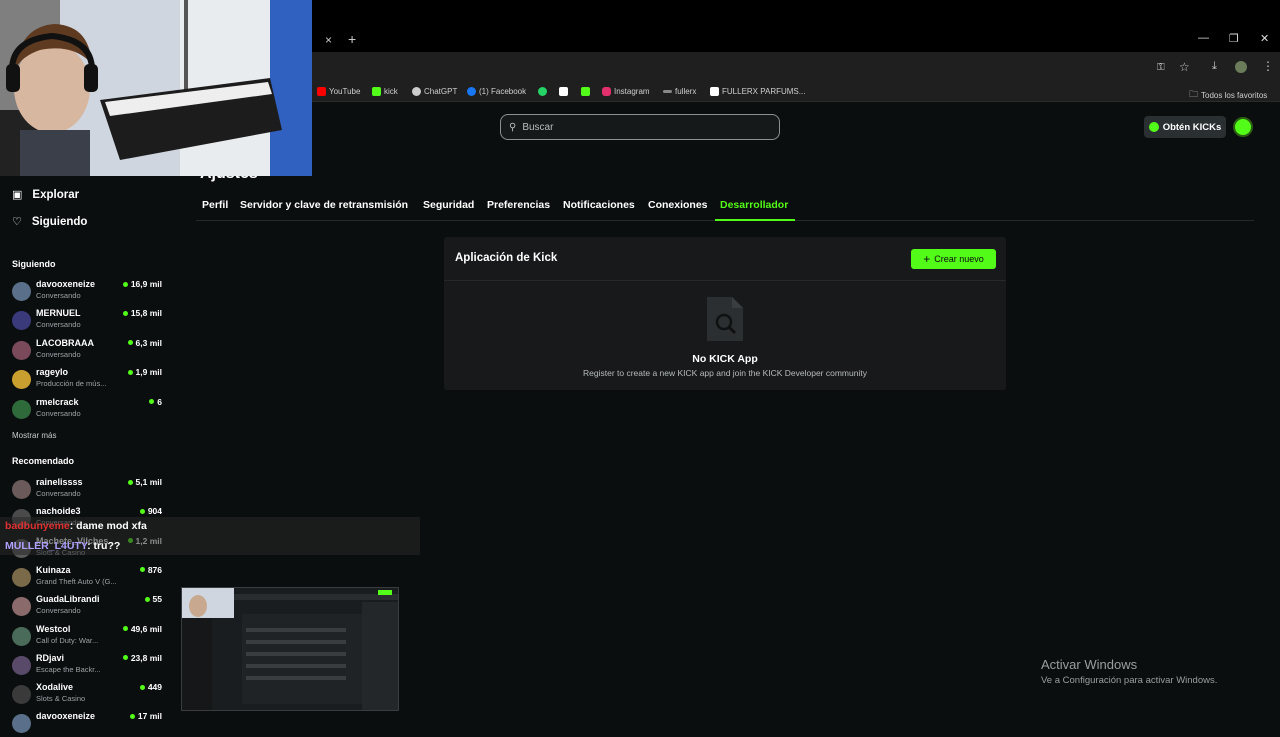  What do you see at coordinates (1241, 67) in the screenshot?
I see `profile-icon` at bounding box center [1241, 67].